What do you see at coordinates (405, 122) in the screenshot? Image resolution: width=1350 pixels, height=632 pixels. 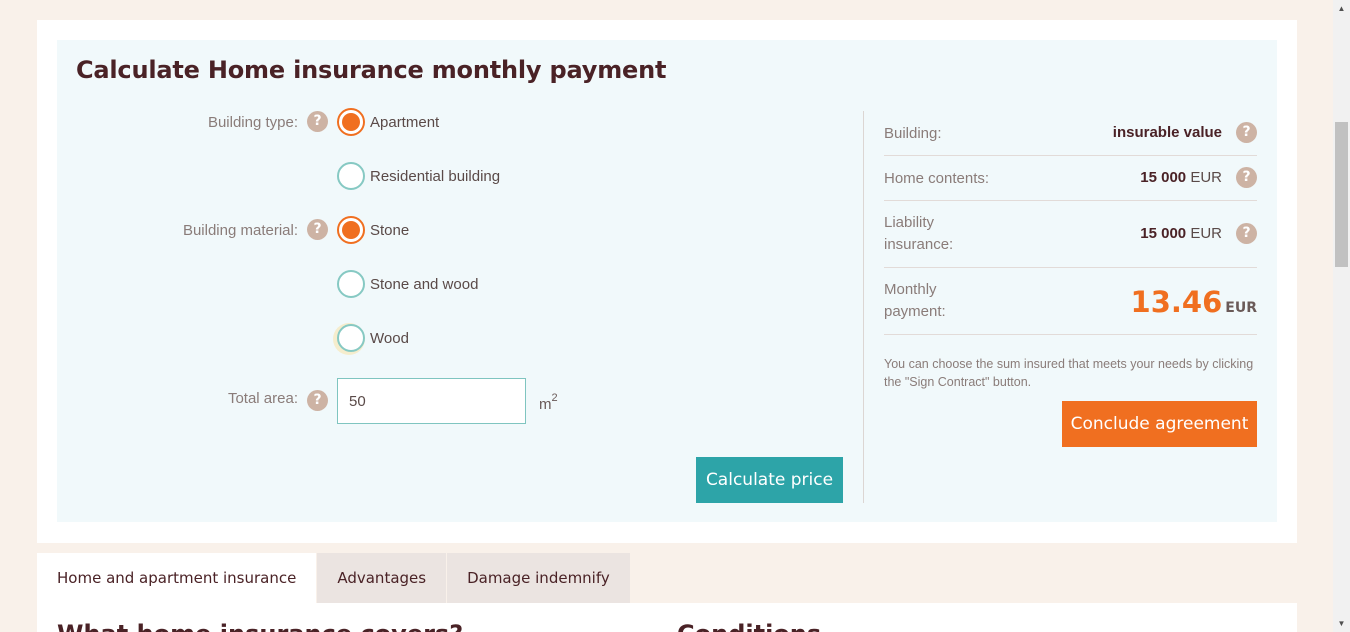 I see `radio-apartment-label: Apartment` at bounding box center [405, 122].